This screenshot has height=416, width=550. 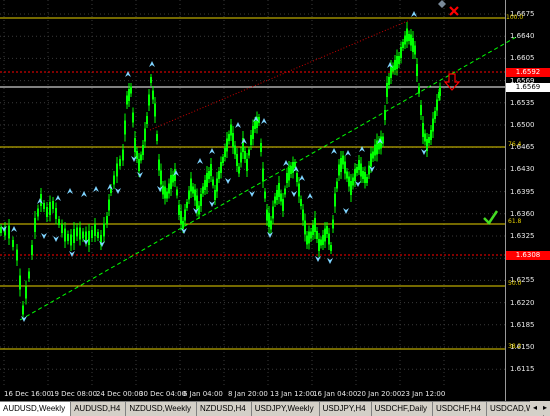 I want to click on close-x-icon, so click(x=454, y=11).